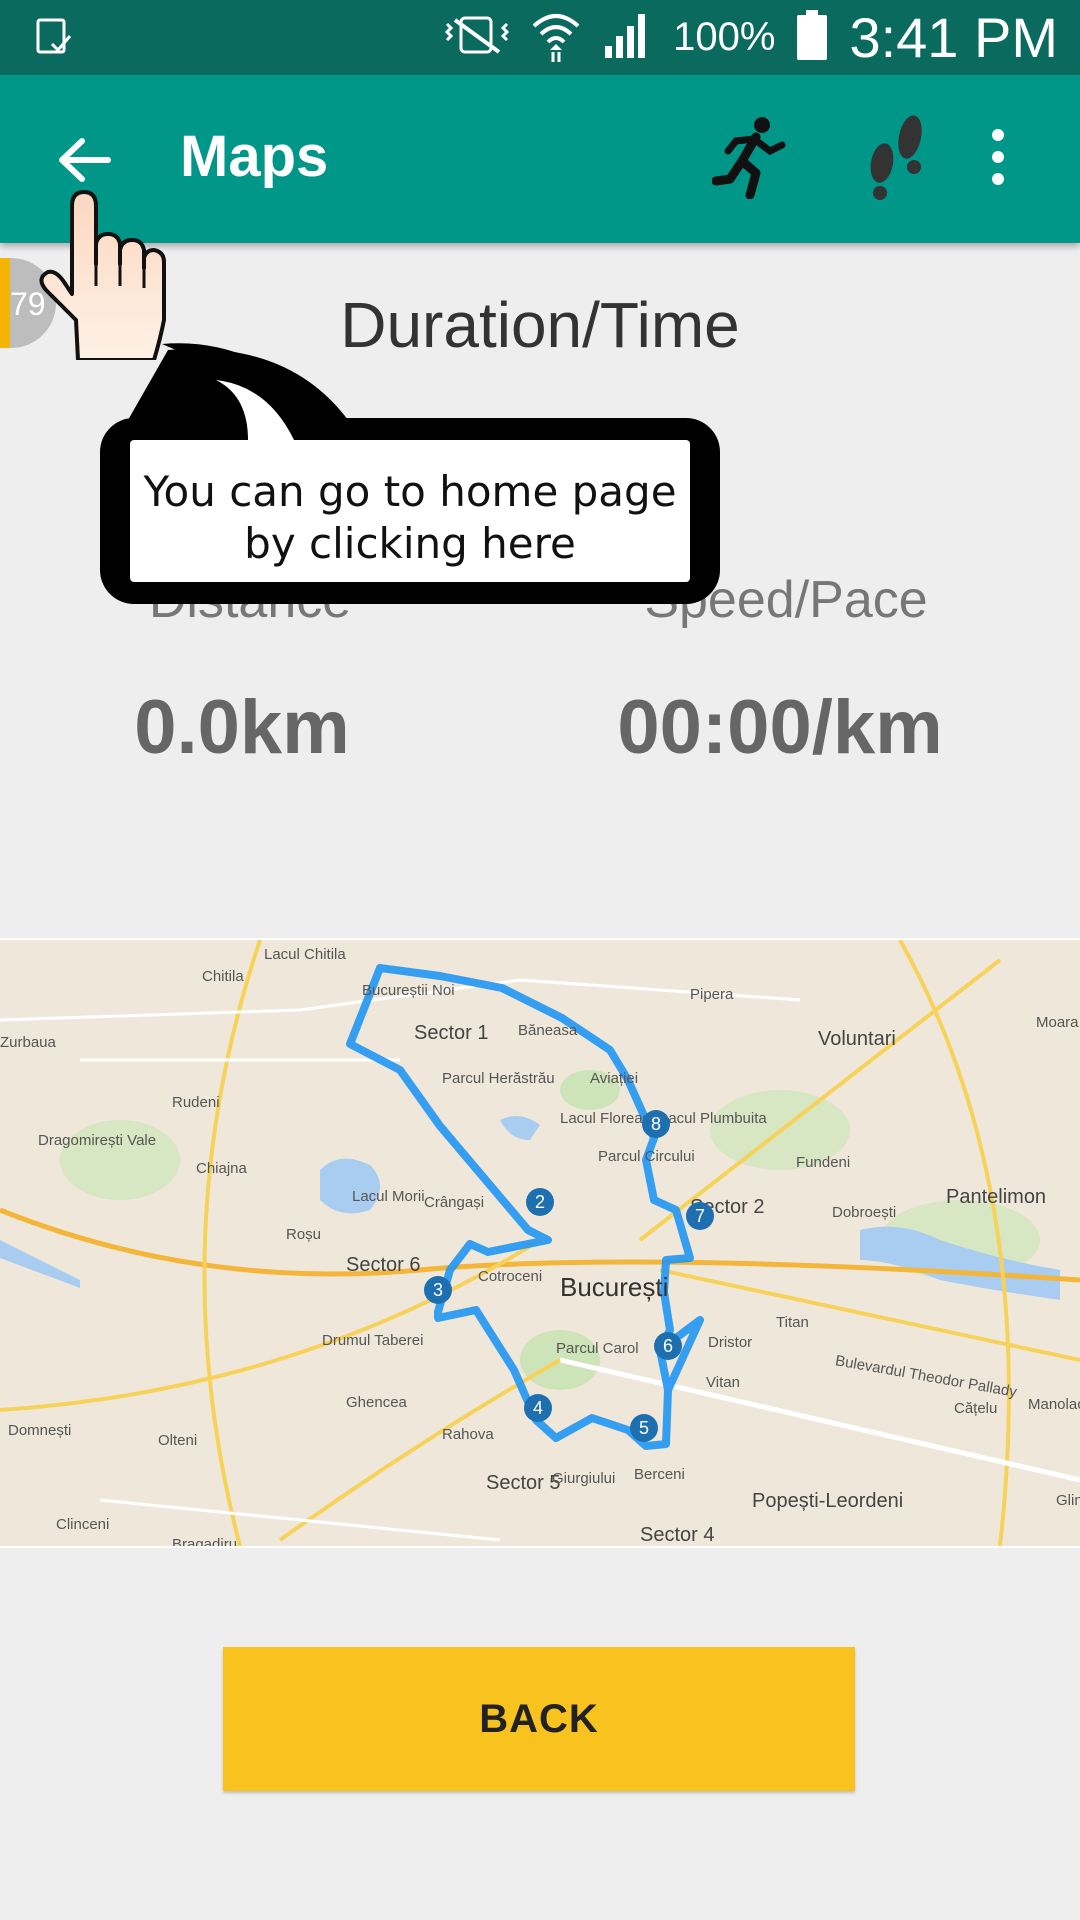 The width and height of the screenshot is (1080, 1920). What do you see at coordinates (178, 1440) in the screenshot?
I see `map-label: Olteni` at bounding box center [178, 1440].